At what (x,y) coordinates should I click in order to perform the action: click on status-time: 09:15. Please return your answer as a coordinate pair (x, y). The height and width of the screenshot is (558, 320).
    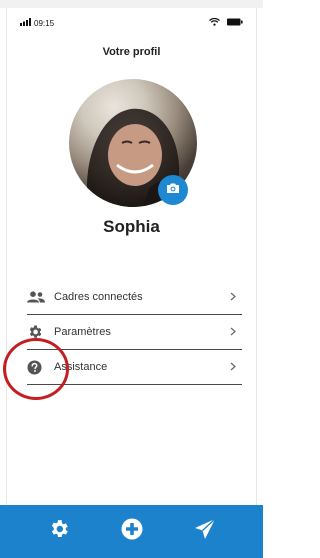
    Looking at the image, I should click on (44, 23).